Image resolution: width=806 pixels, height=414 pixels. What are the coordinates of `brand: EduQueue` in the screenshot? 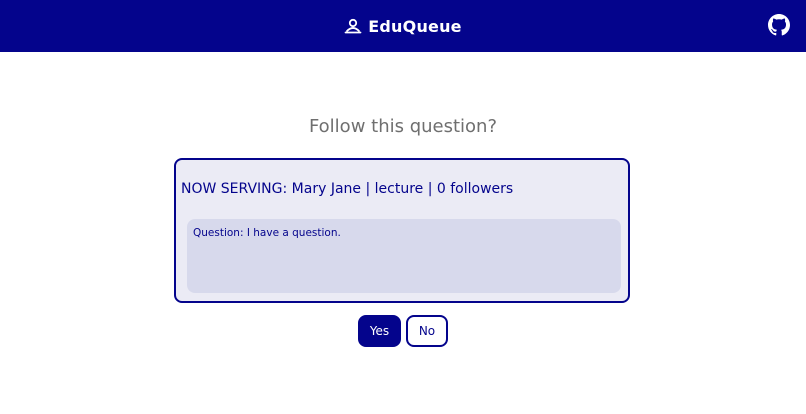 It's located at (403, 26).